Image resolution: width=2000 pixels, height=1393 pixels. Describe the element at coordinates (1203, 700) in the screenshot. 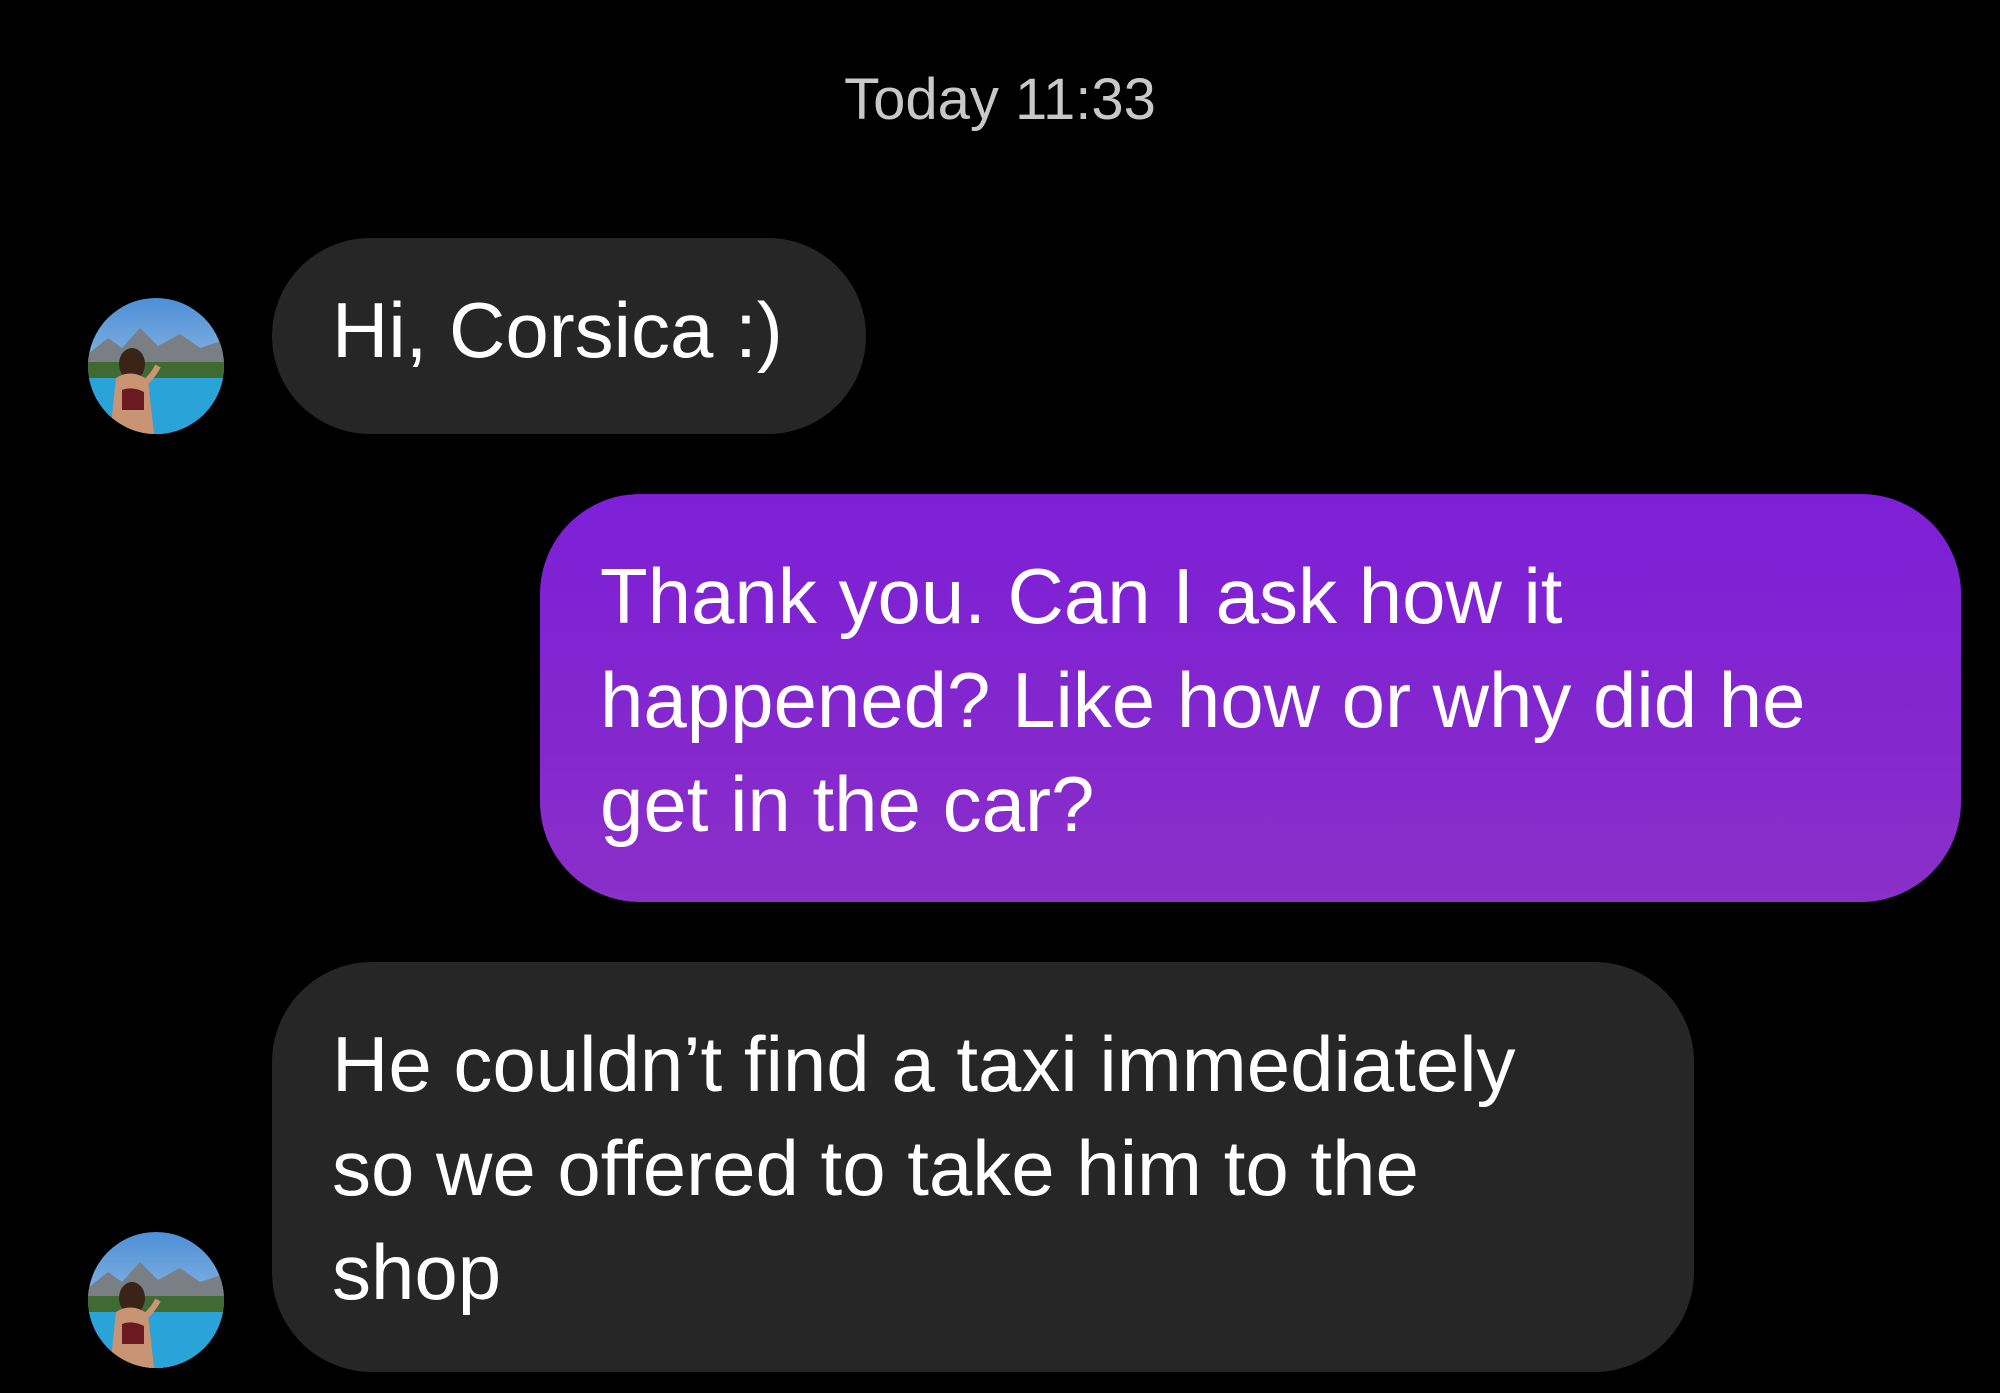

I see `message-text-line: happened? Like how or why did he` at that location.